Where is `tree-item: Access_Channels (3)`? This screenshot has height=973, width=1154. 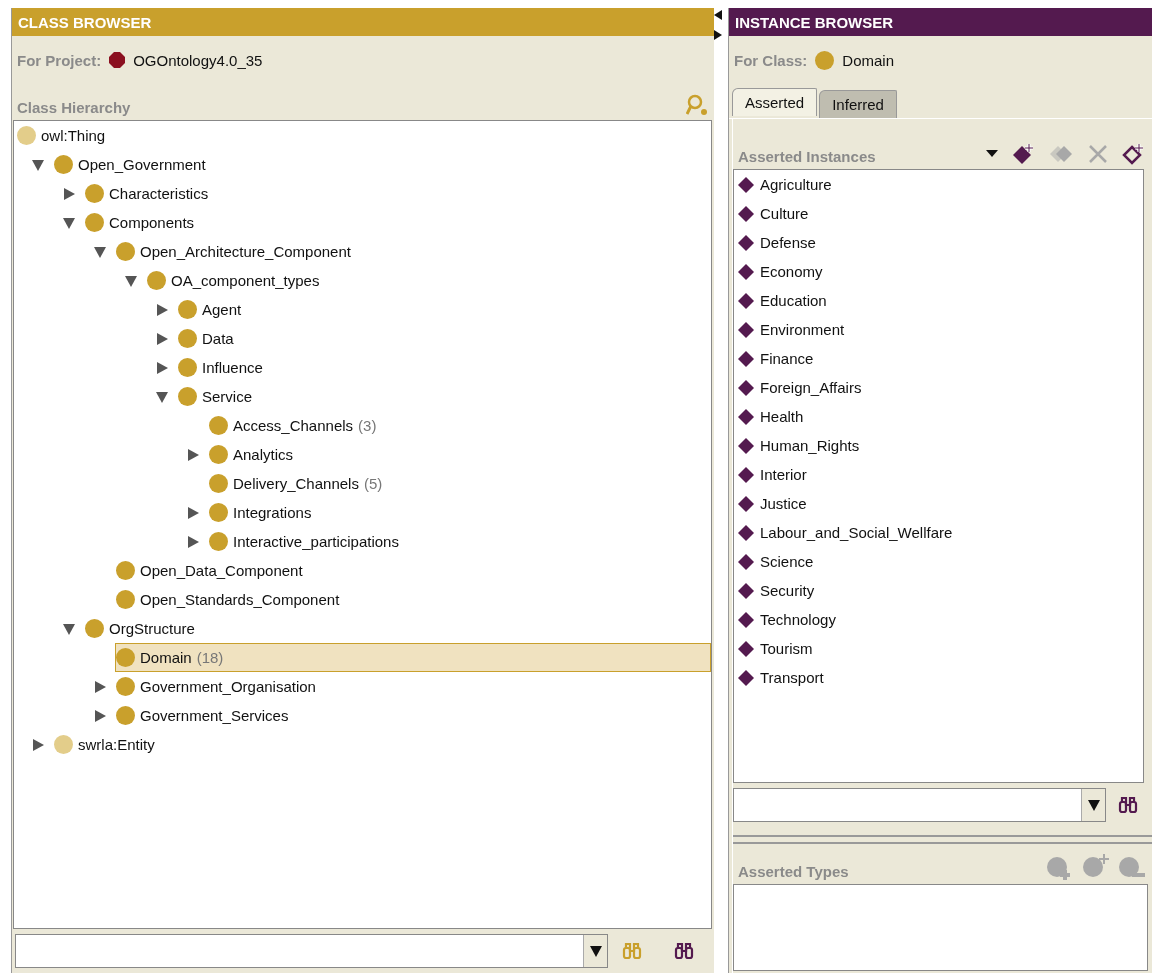
tree-item: Access_Channels (3) is located at coordinates (295, 425).